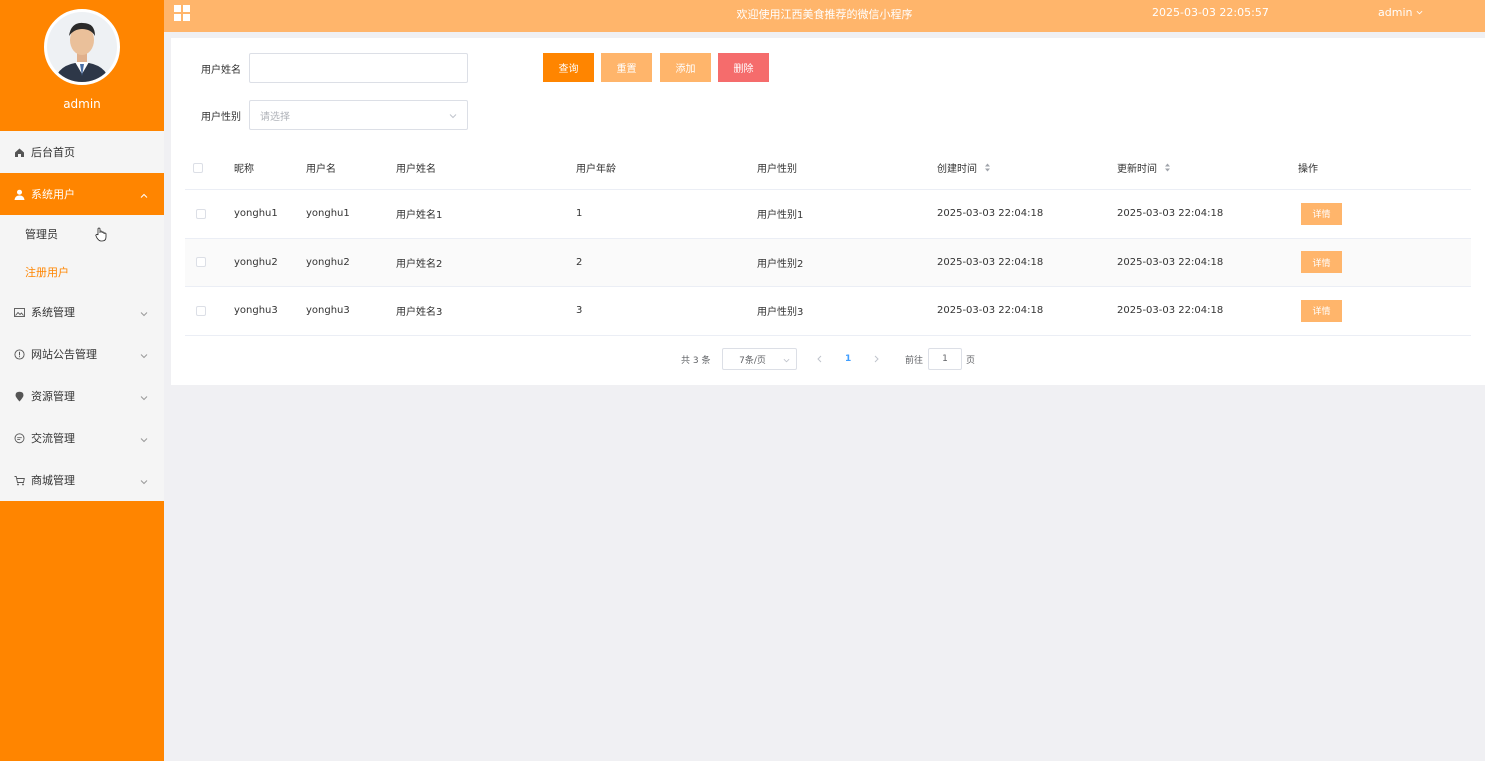  I want to click on next-page-icon, so click(876, 359).